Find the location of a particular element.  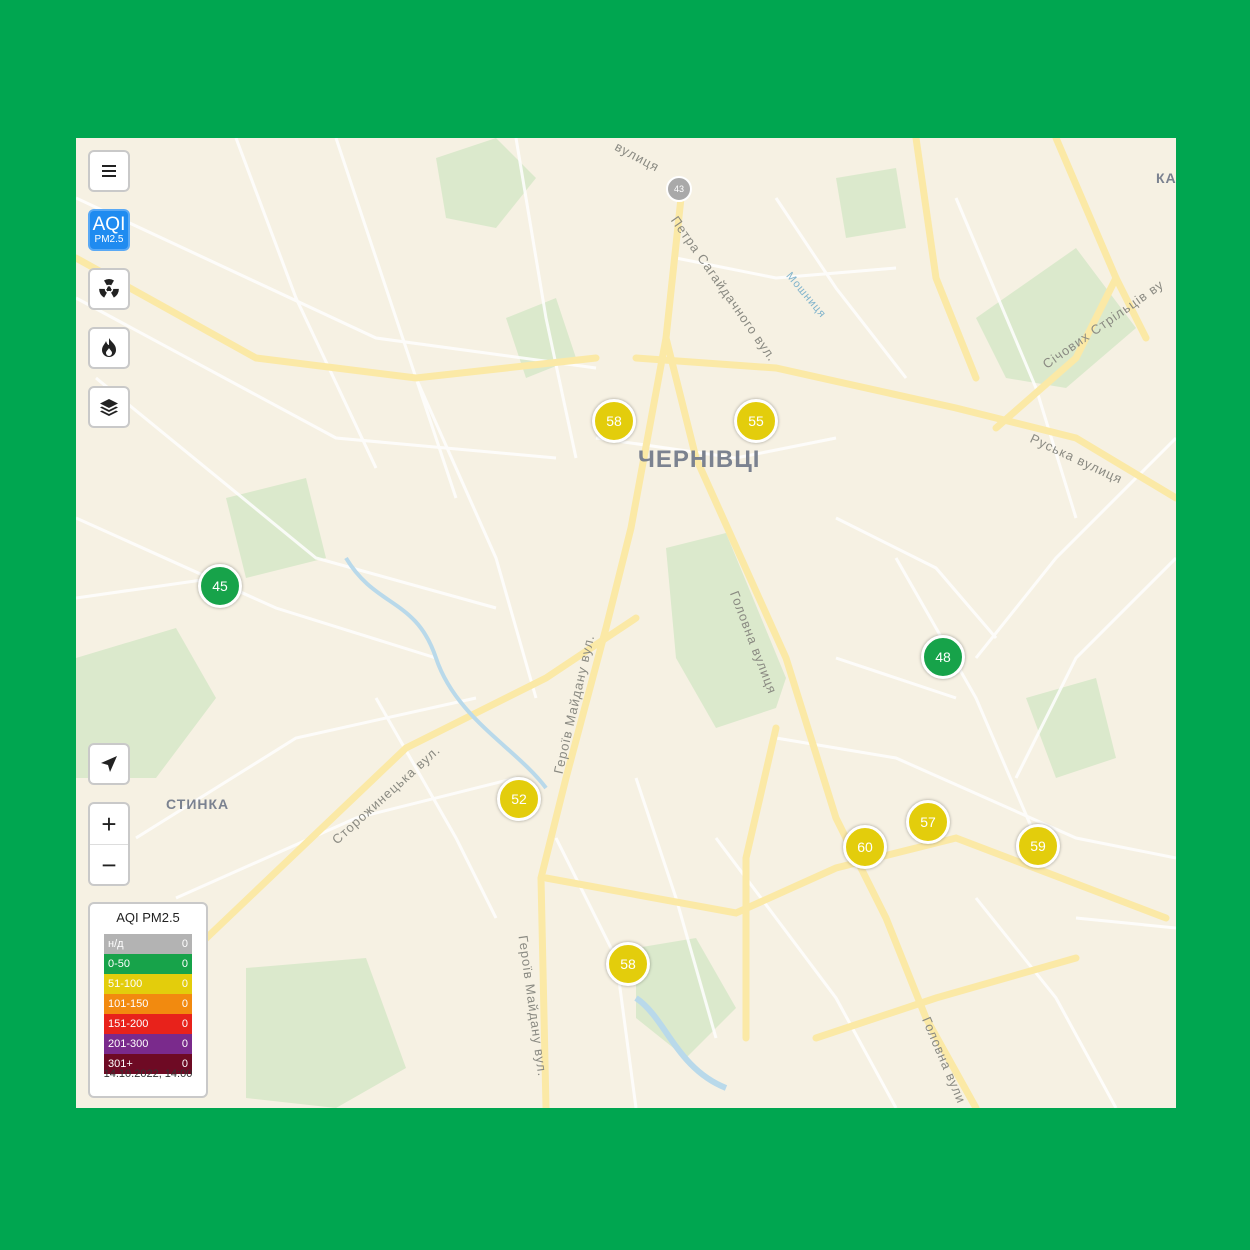

partial-district-label: КА is located at coordinates (1166, 178).